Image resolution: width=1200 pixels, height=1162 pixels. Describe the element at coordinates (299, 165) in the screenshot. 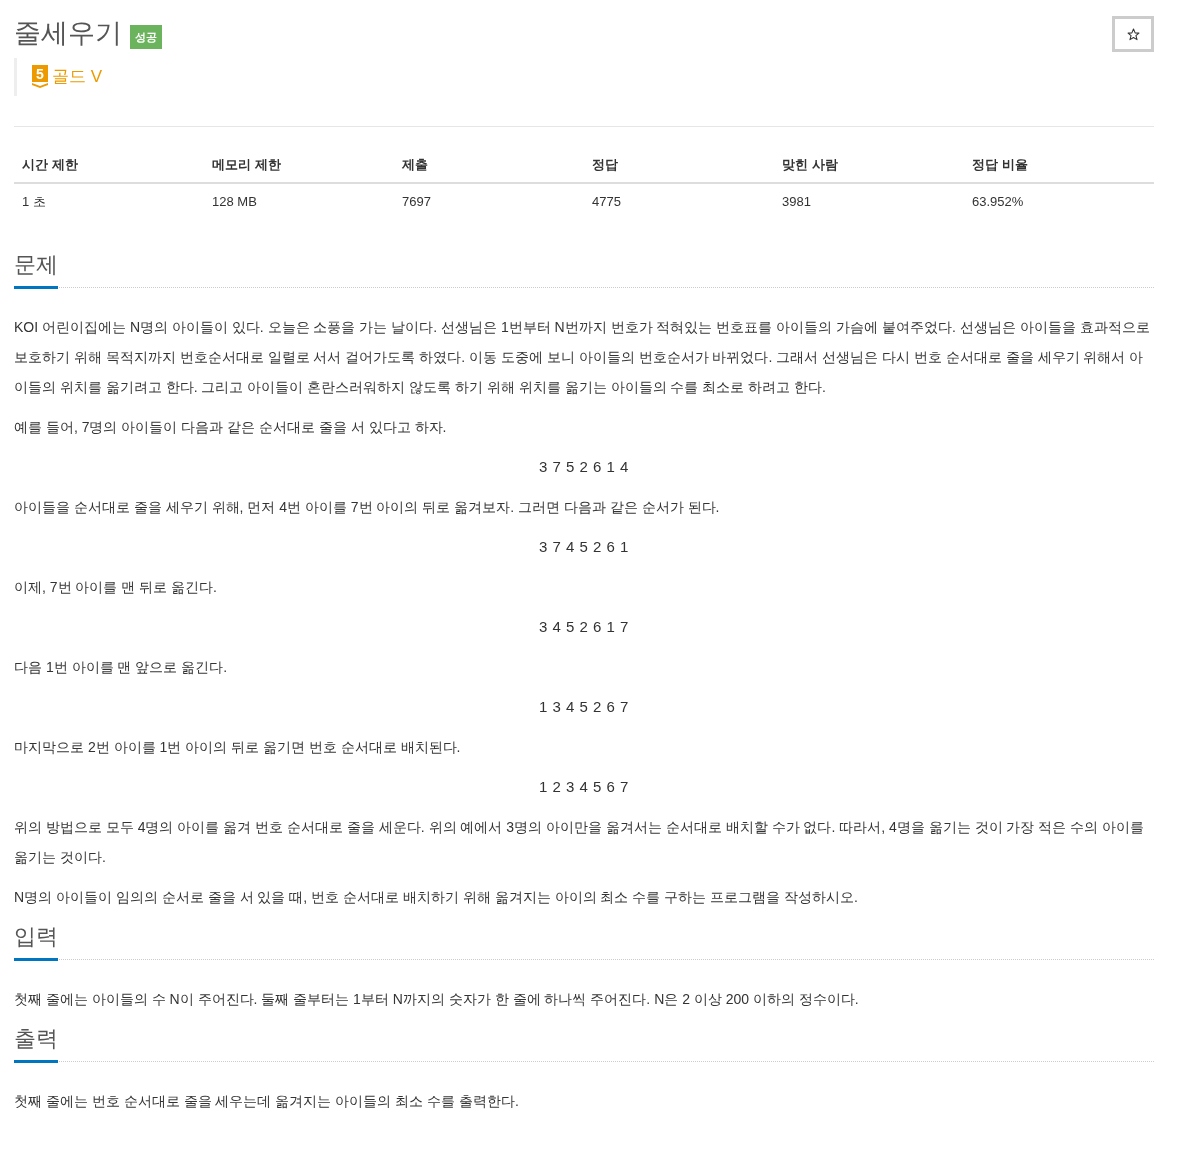

I see `column-header: 메모리 제한` at that location.